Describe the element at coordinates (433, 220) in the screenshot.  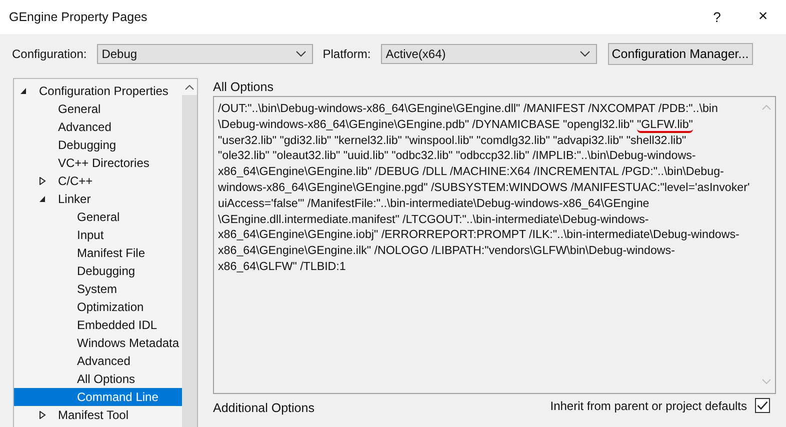
I see `command-line-text: \GEngine.dll.intermediate.manifest" /LTCGOUT:"..\bin-intermediate\Debug-windows-` at that location.